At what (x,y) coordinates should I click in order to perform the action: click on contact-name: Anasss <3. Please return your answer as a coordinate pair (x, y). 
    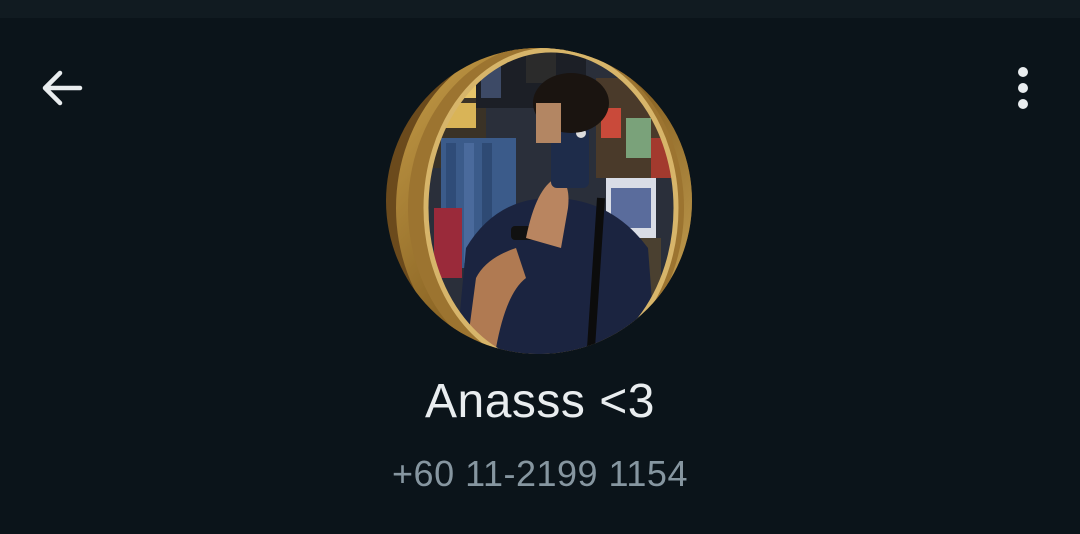
    Looking at the image, I should click on (540, 401).